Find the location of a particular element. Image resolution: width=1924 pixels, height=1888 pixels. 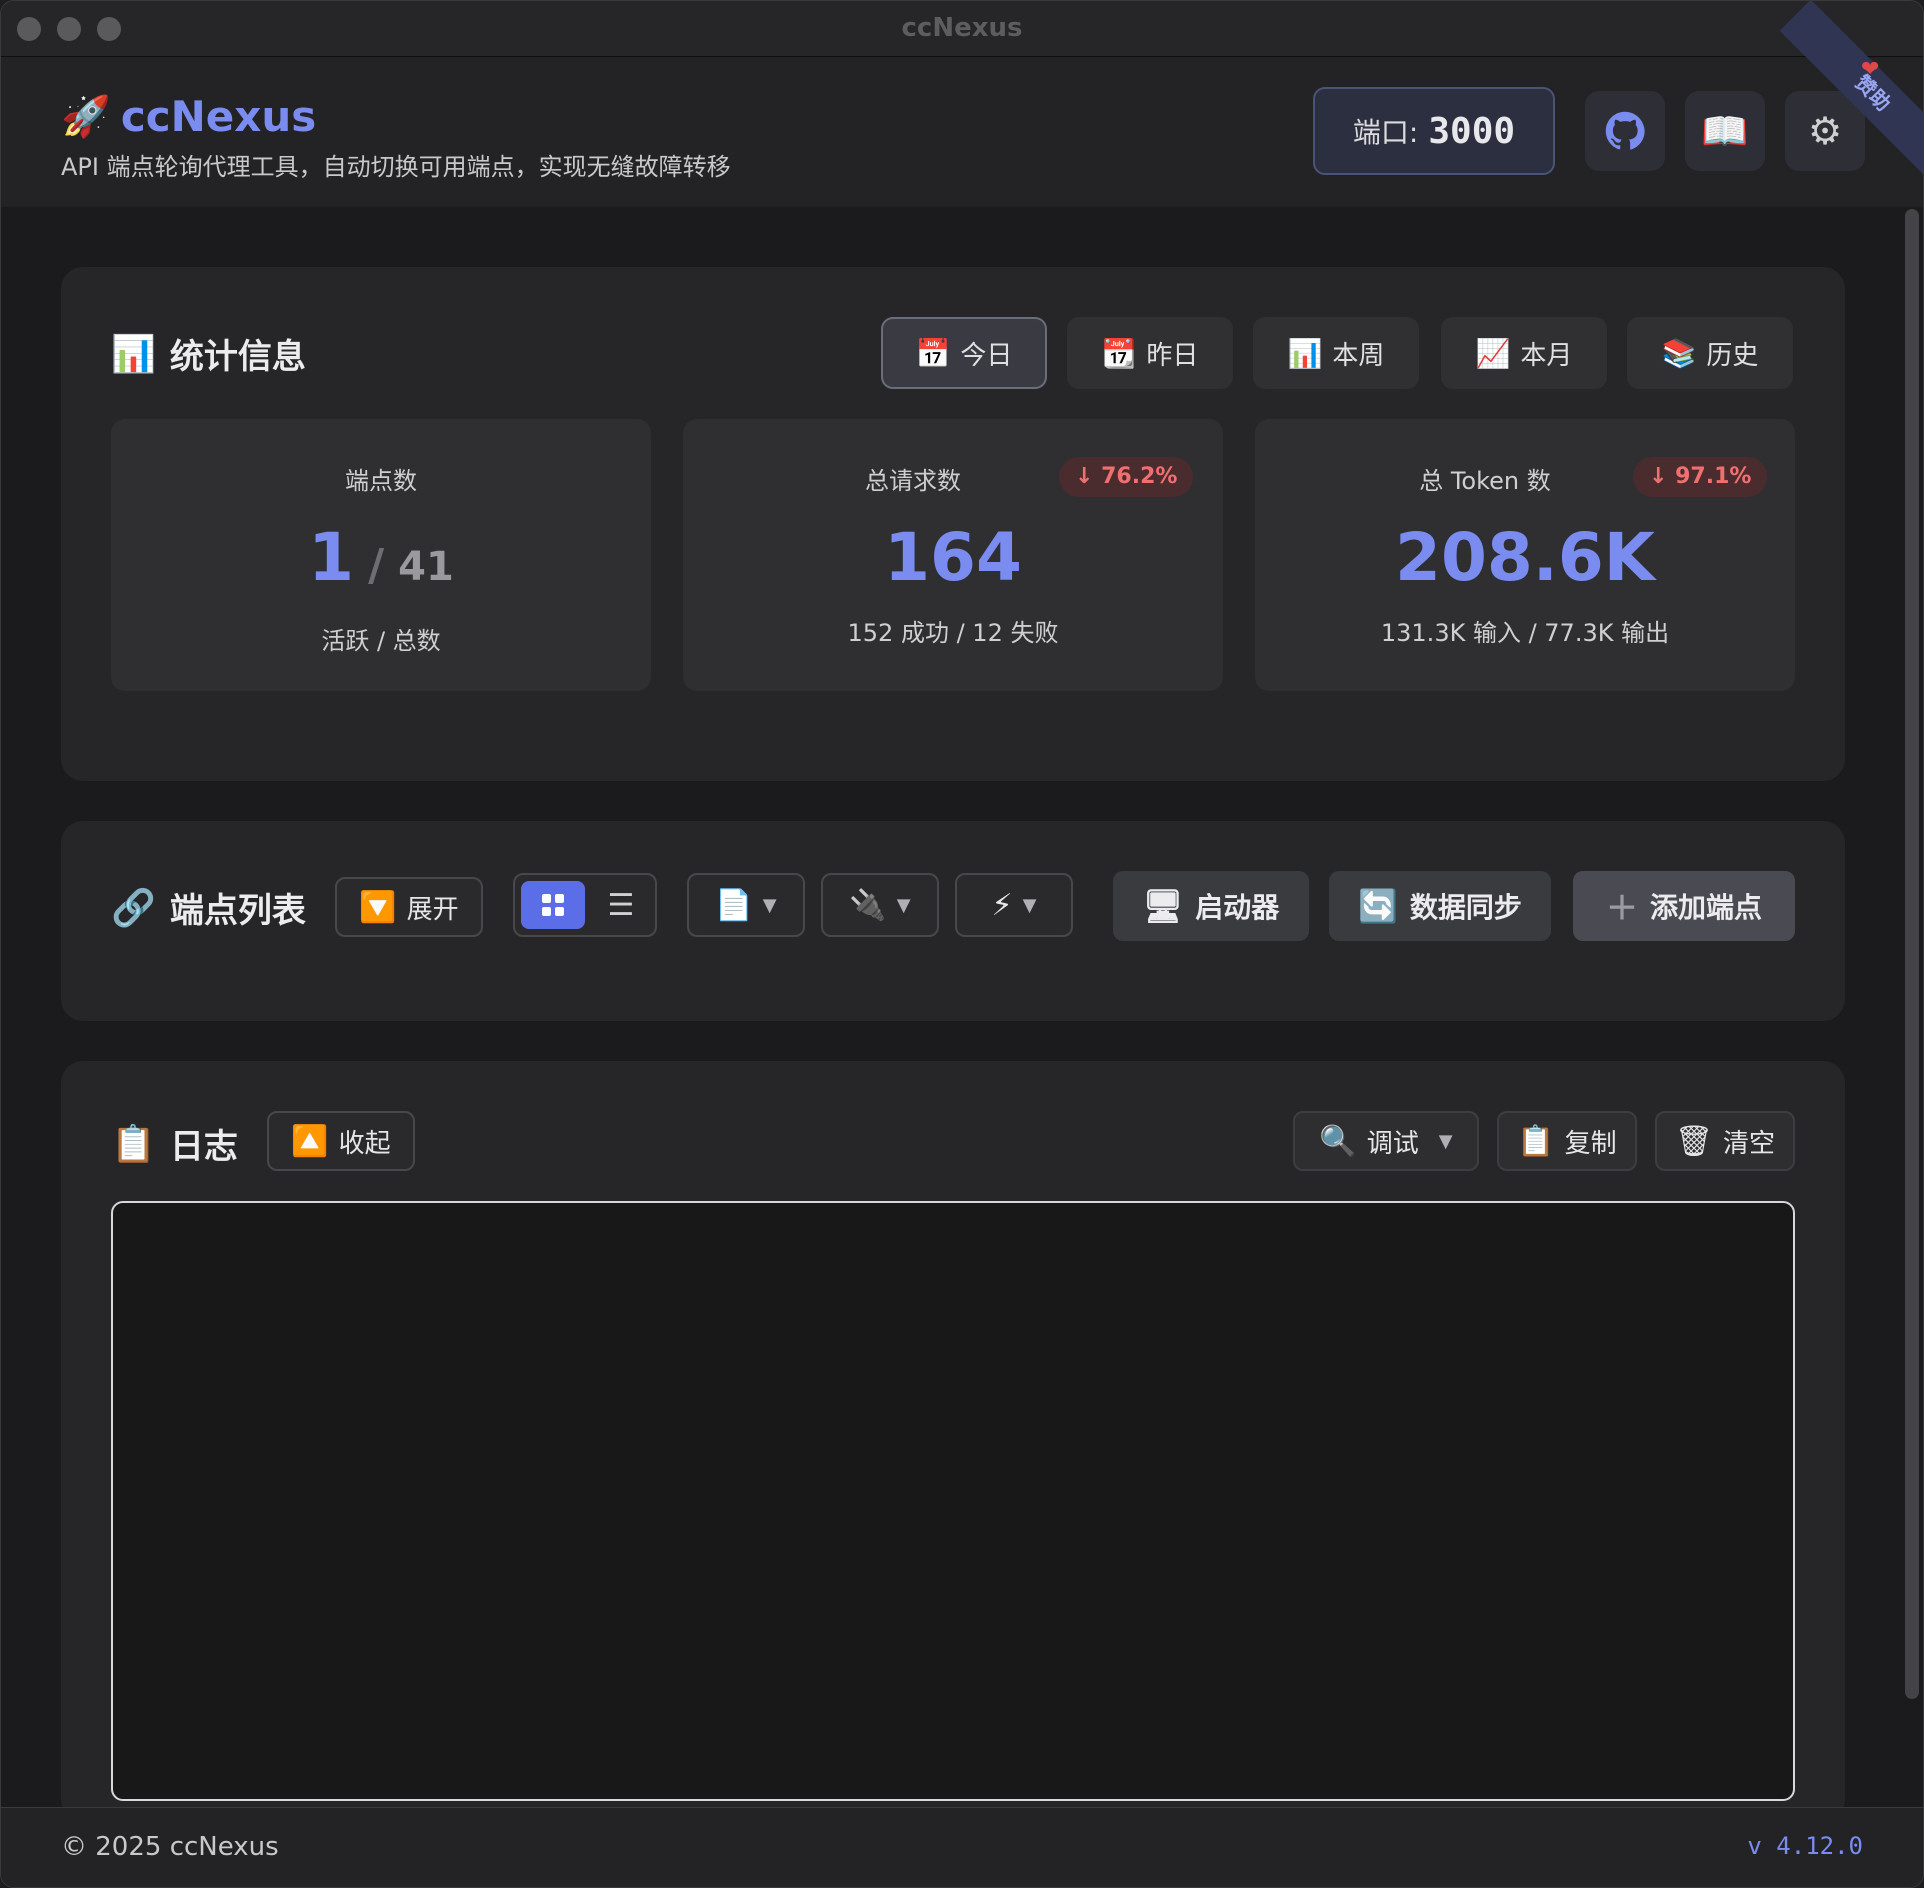

search-icon: 🔍 is located at coordinates (1338, 1141).